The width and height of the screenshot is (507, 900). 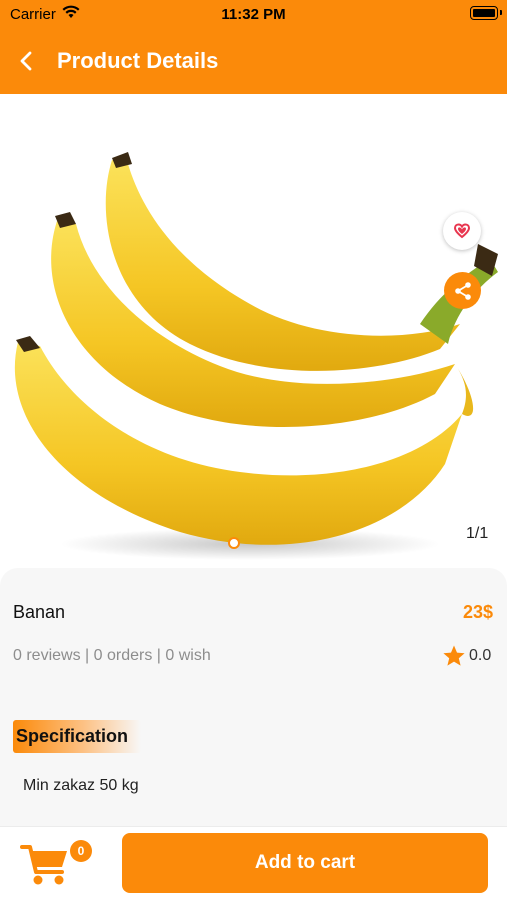 I want to click on rating-value: 0.0, so click(x=480, y=655).